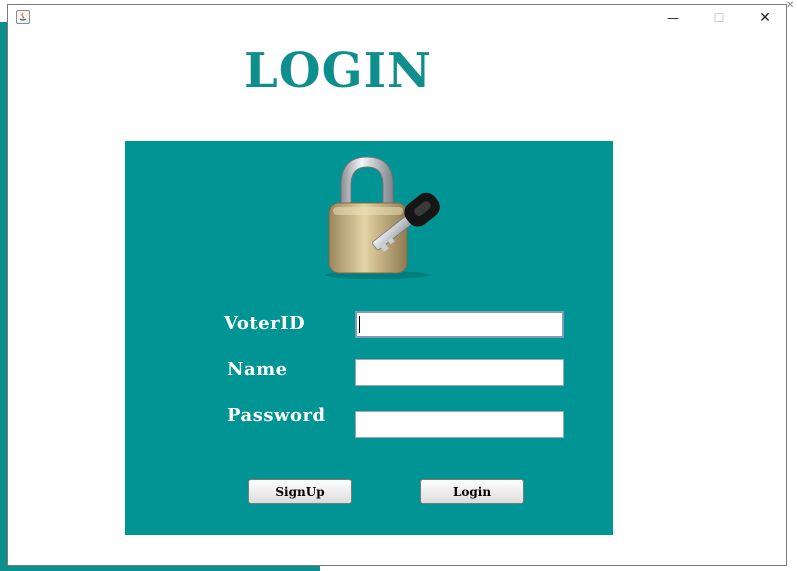 The image size is (797, 571). I want to click on voter-id-label: VoterID, so click(265, 323).